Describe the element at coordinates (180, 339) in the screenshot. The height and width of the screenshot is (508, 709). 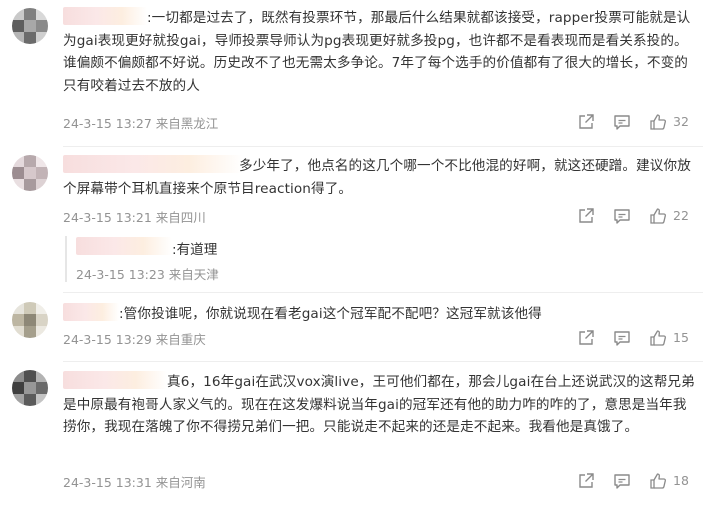
I see `comment-location: 来自重庆` at that location.